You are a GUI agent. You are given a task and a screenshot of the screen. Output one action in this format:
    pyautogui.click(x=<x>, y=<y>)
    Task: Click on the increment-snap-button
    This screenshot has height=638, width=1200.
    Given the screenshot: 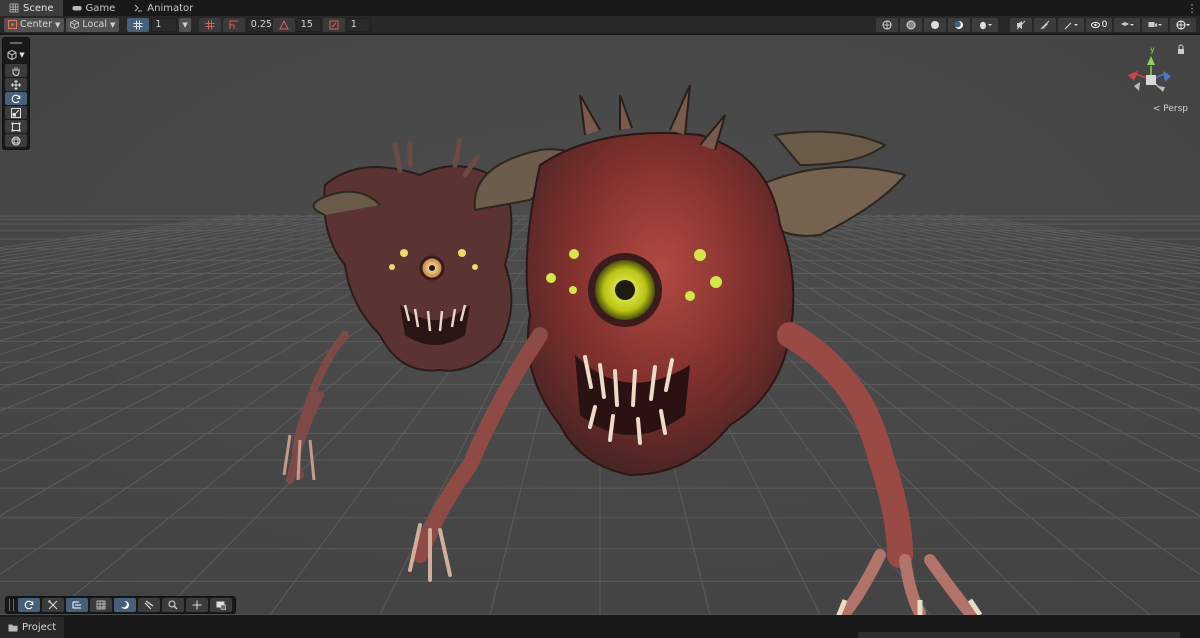 What is the action you would take?
    pyautogui.click(x=233, y=24)
    